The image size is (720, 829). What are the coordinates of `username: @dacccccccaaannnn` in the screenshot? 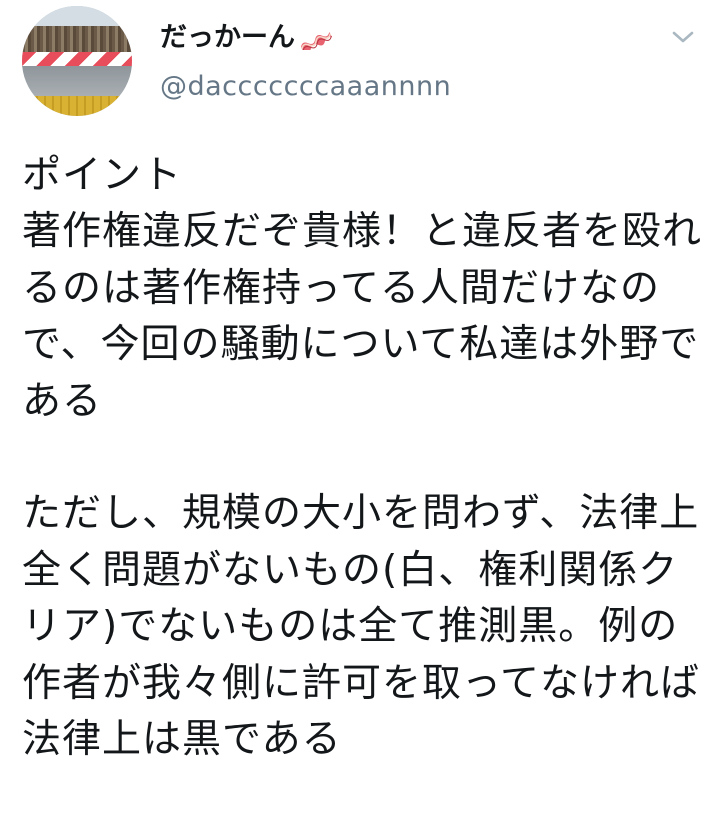 It's located at (305, 87).